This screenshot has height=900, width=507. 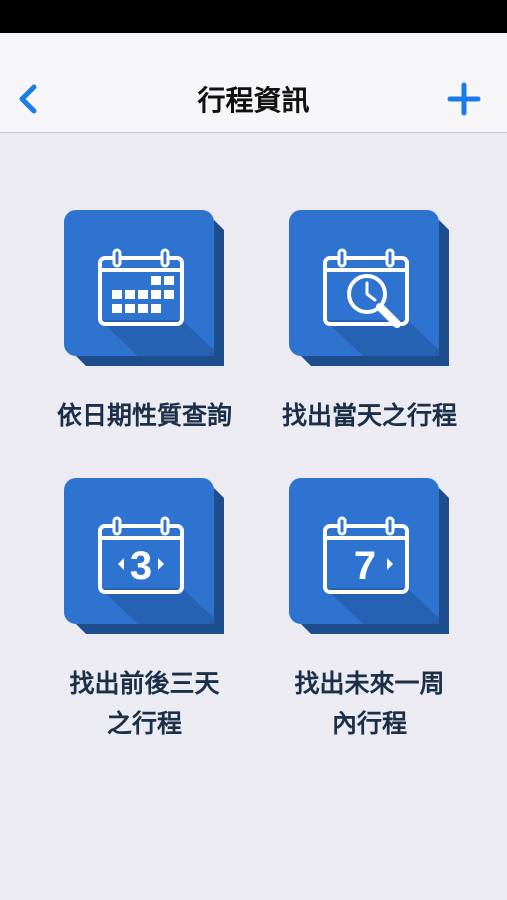 I want to click on tile-label: 找出當天之行程, so click(x=369, y=415).